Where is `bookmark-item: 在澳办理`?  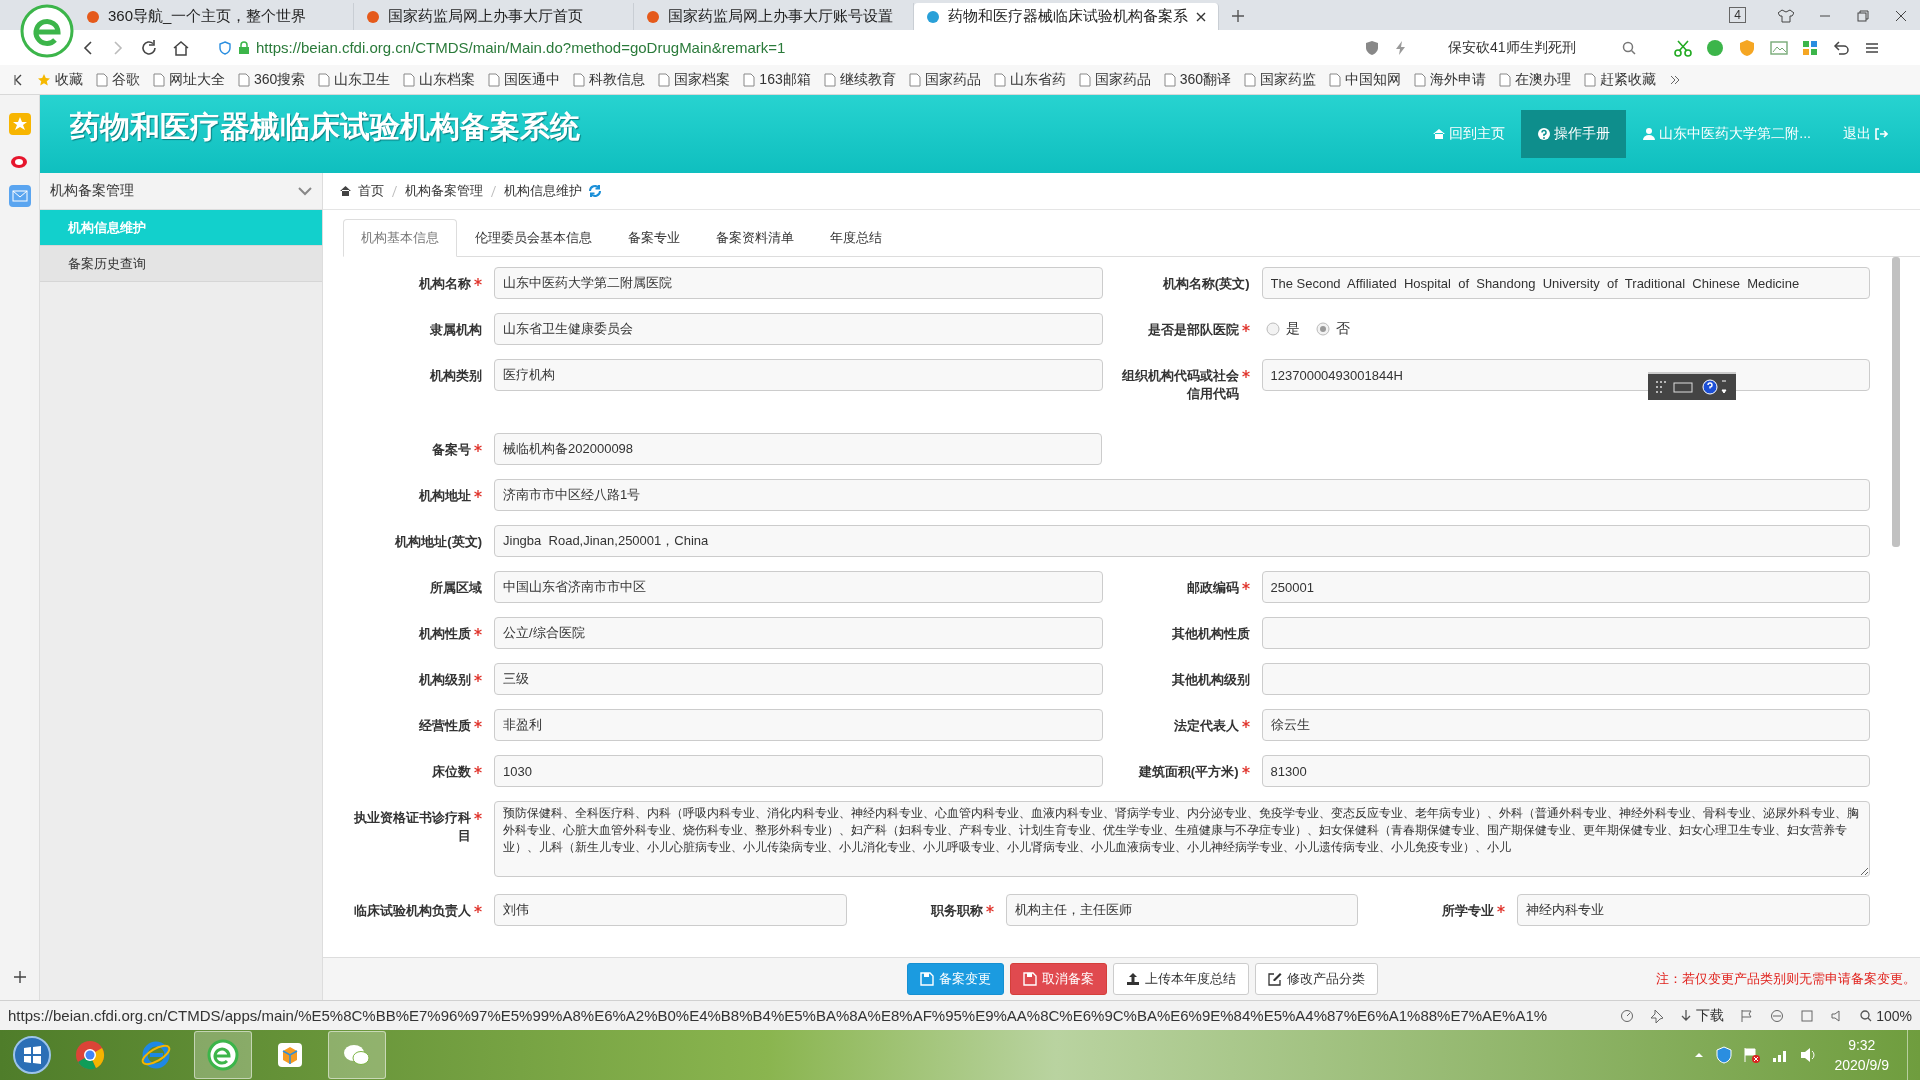 bookmark-item: 在澳办理 is located at coordinates (1535, 79).